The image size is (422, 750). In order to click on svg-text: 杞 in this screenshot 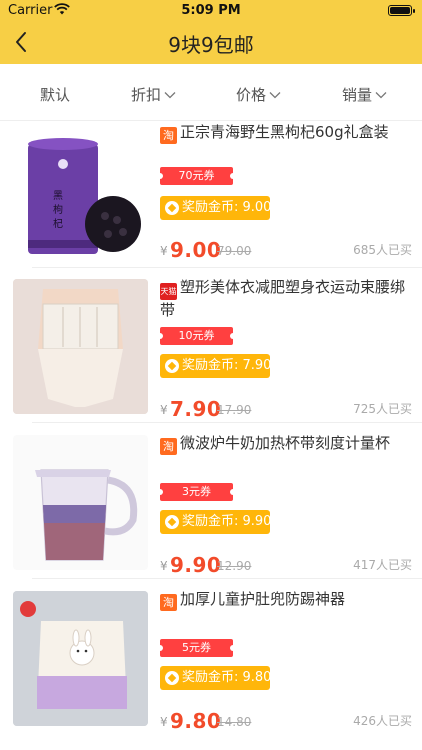, I will do `click(58, 223)`.